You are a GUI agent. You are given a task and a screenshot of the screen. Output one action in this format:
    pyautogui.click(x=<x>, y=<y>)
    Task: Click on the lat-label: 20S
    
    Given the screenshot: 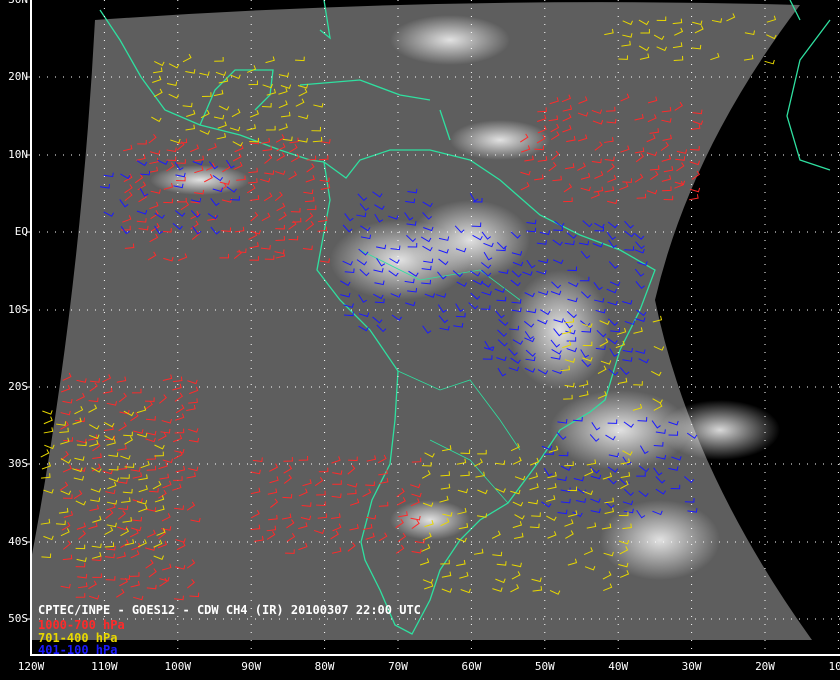 What is the action you would take?
    pyautogui.click(x=18, y=386)
    